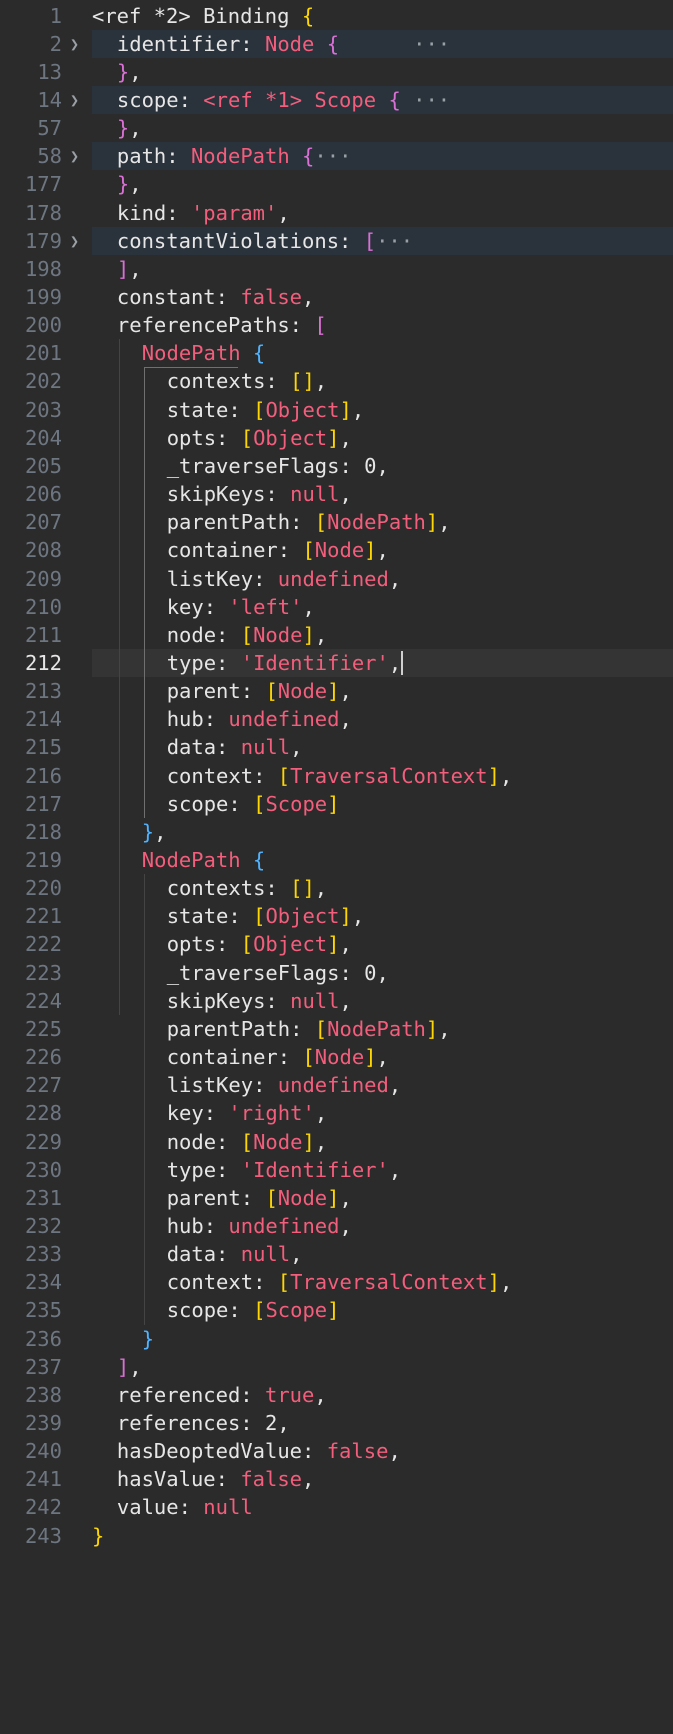  What do you see at coordinates (43, 719) in the screenshot?
I see `line-number: 214` at bounding box center [43, 719].